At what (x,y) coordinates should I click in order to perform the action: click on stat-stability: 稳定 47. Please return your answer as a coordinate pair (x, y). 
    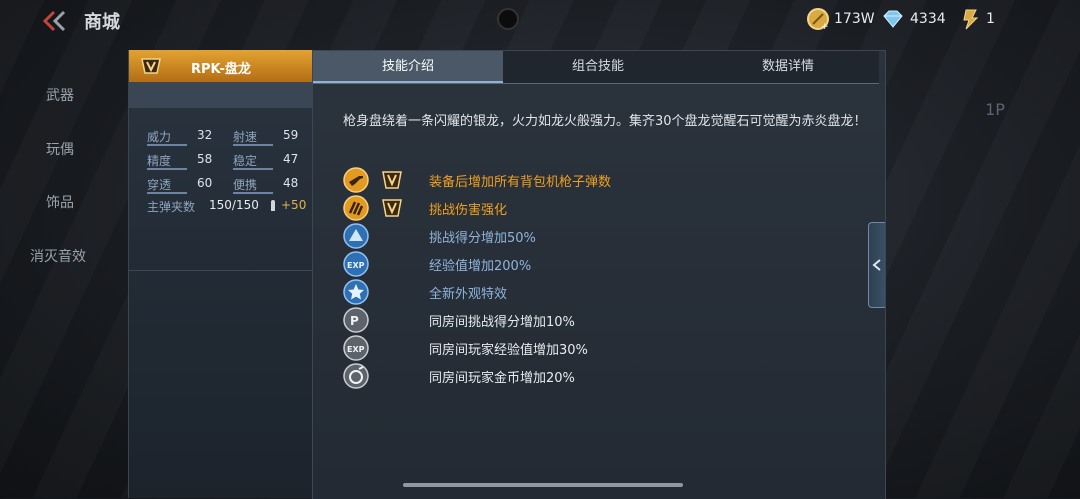
    Looking at the image, I should click on (266, 161).